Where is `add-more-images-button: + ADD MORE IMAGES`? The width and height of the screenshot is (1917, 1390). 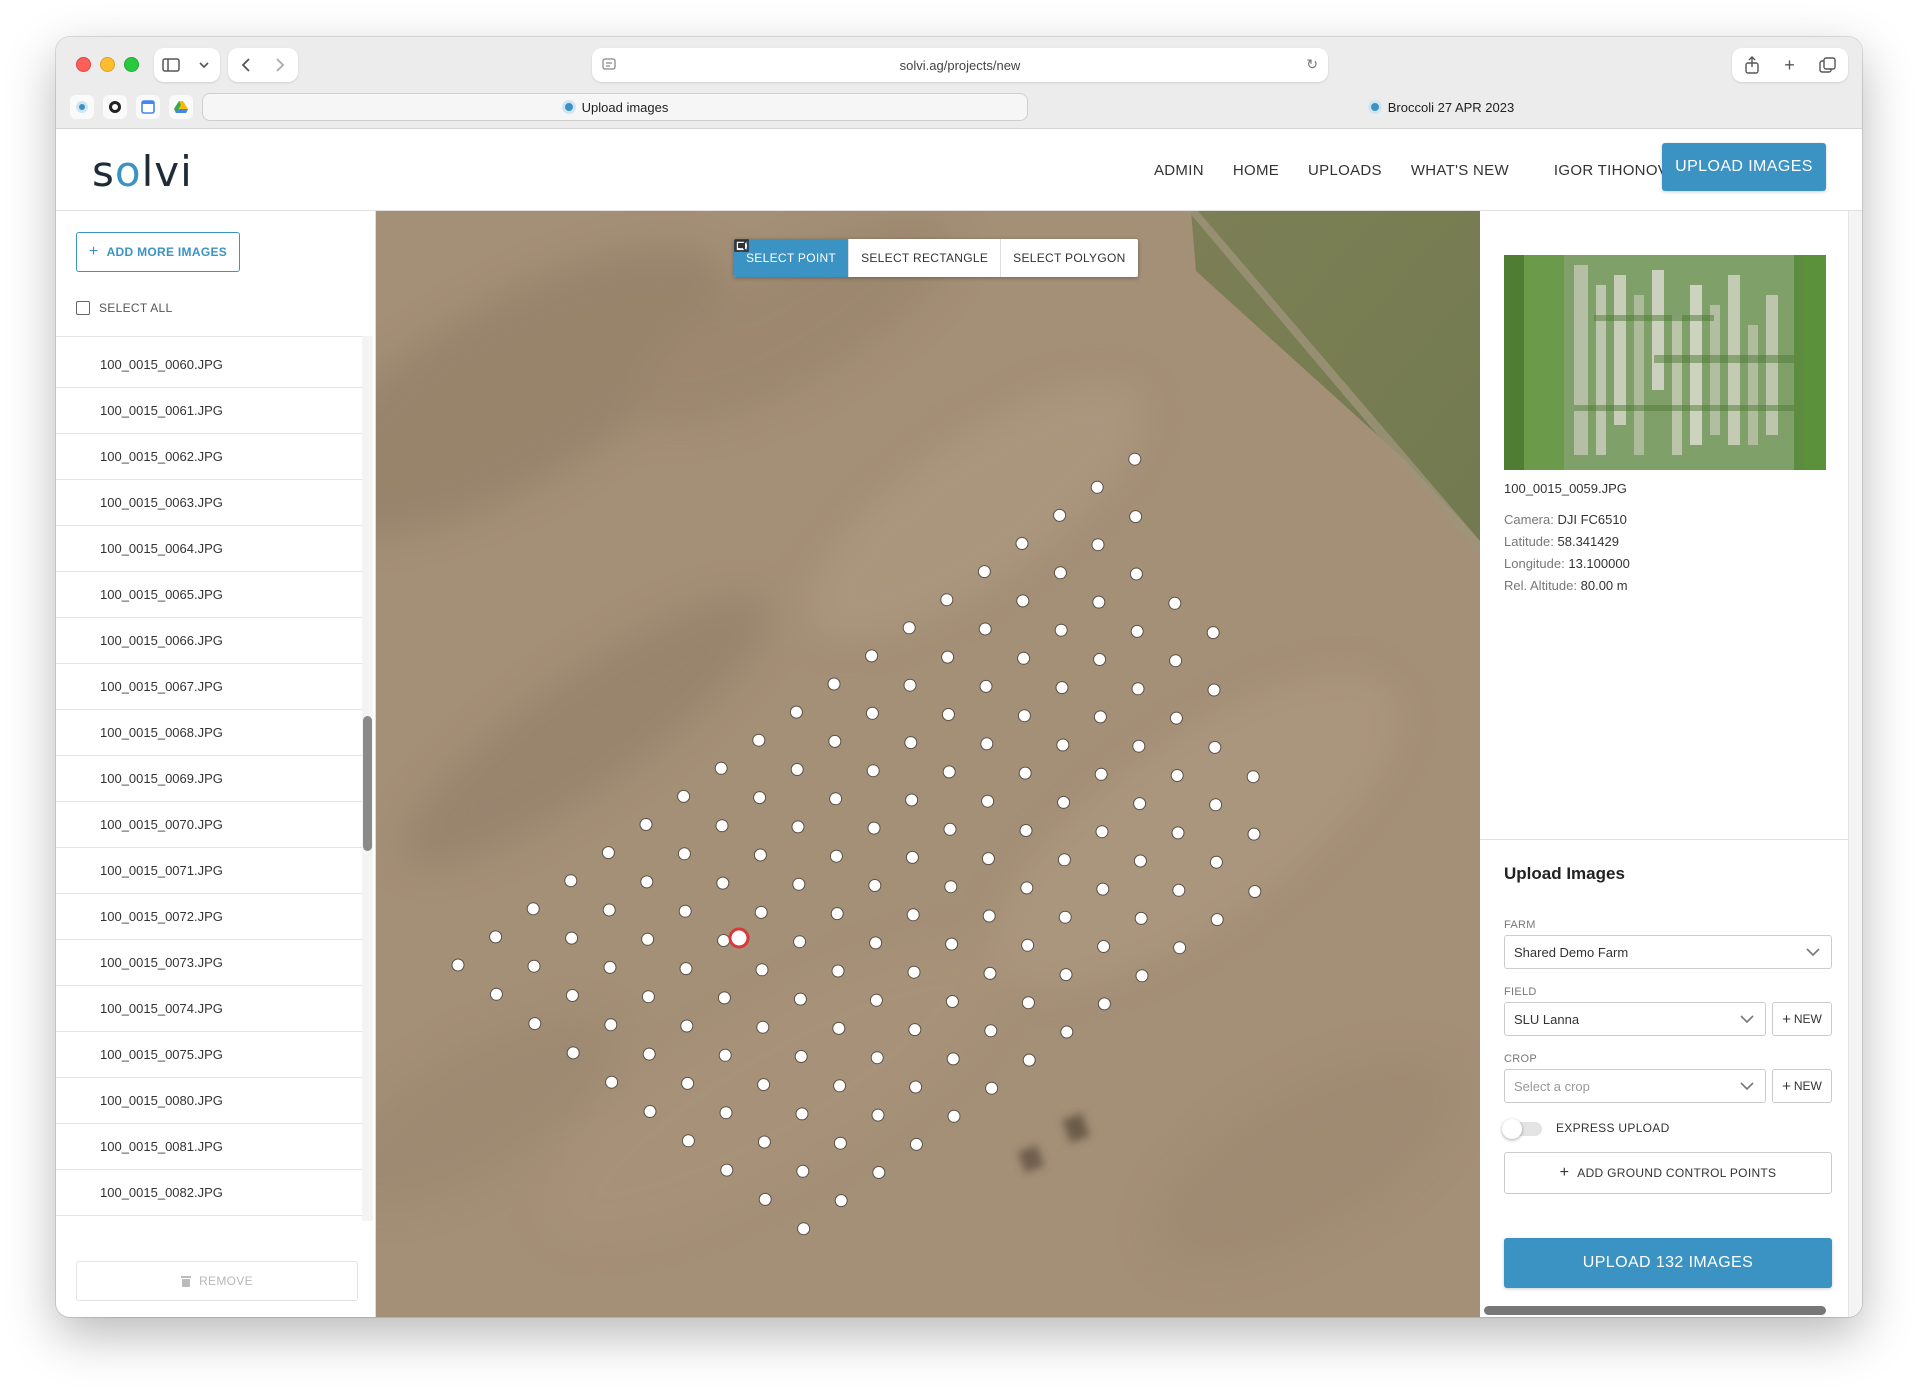
add-more-images-button: + ADD MORE IMAGES is located at coordinates (158, 252).